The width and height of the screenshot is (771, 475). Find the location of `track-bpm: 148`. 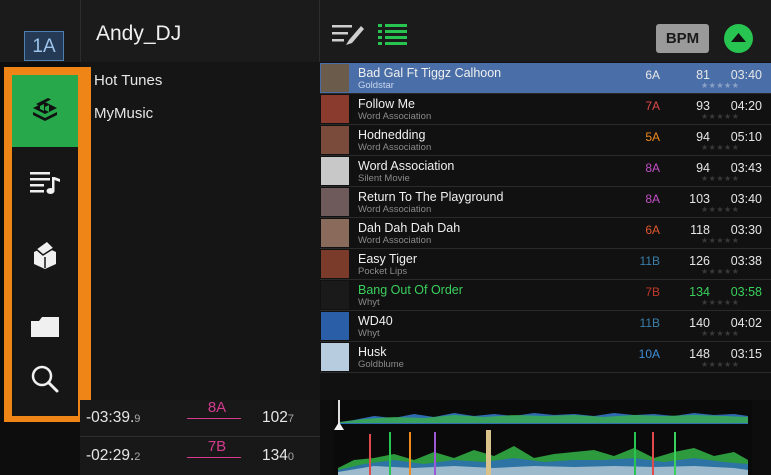

track-bpm: 148 is located at coordinates (699, 354).